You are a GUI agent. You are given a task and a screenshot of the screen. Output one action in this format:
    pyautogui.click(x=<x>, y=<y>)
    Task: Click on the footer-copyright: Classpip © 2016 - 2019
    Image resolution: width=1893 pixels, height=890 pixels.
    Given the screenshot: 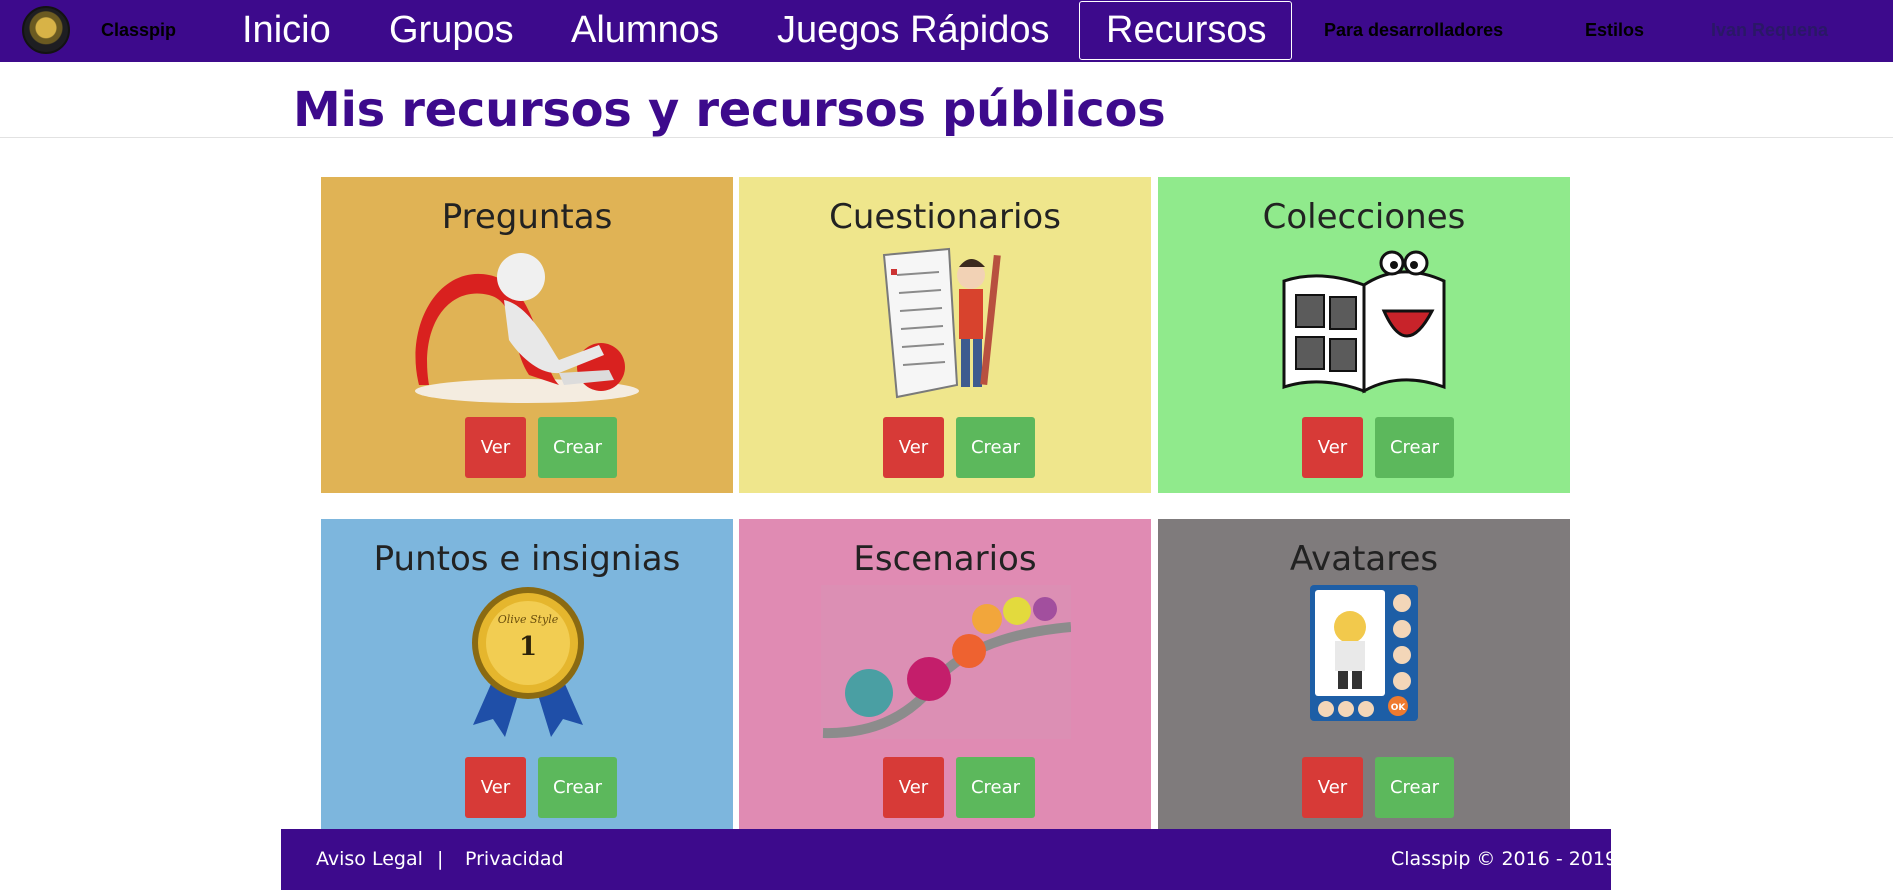 What is the action you would take?
    pyautogui.click(x=1504, y=859)
    